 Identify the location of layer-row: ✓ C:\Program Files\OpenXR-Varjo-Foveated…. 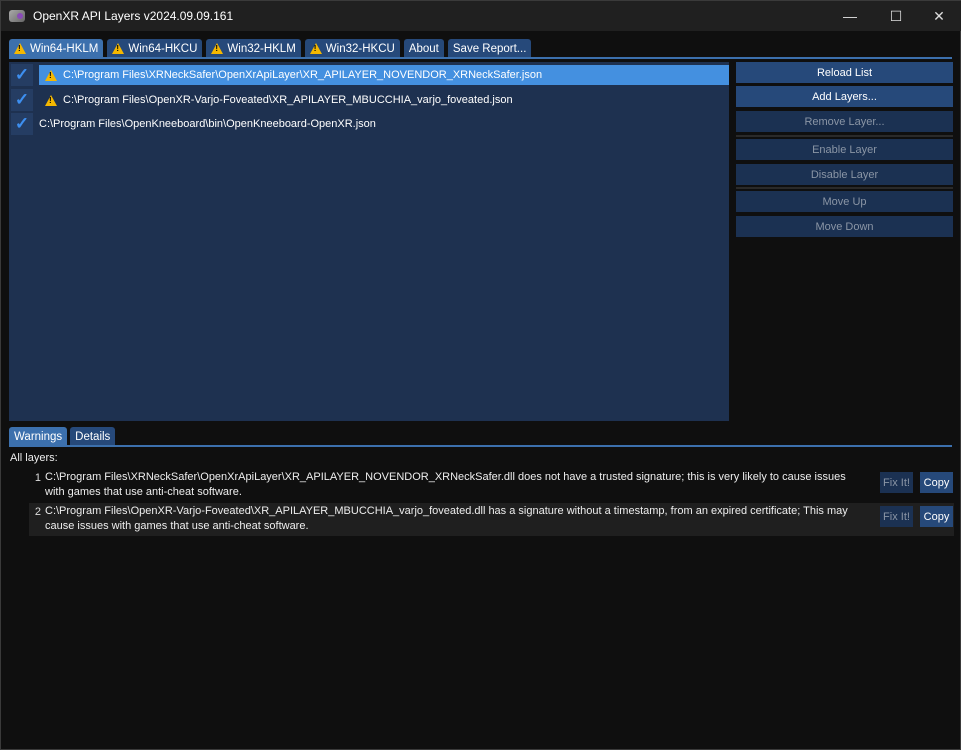
(369, 100).